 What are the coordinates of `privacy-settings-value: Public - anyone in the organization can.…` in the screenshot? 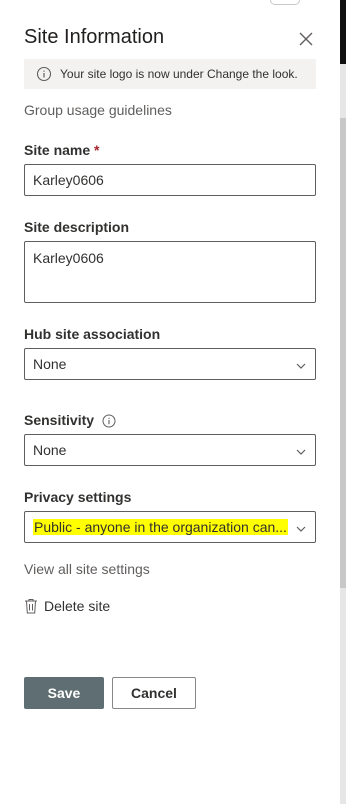 It's located at (160, 527).